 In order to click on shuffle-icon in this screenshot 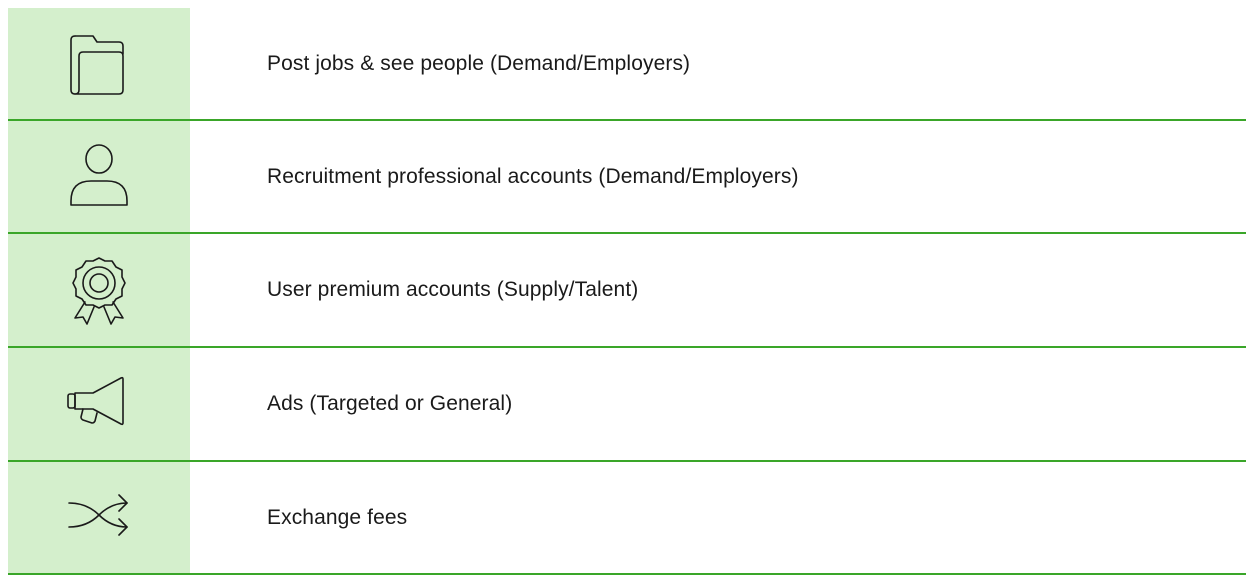, I will do `click(98, 514)`.